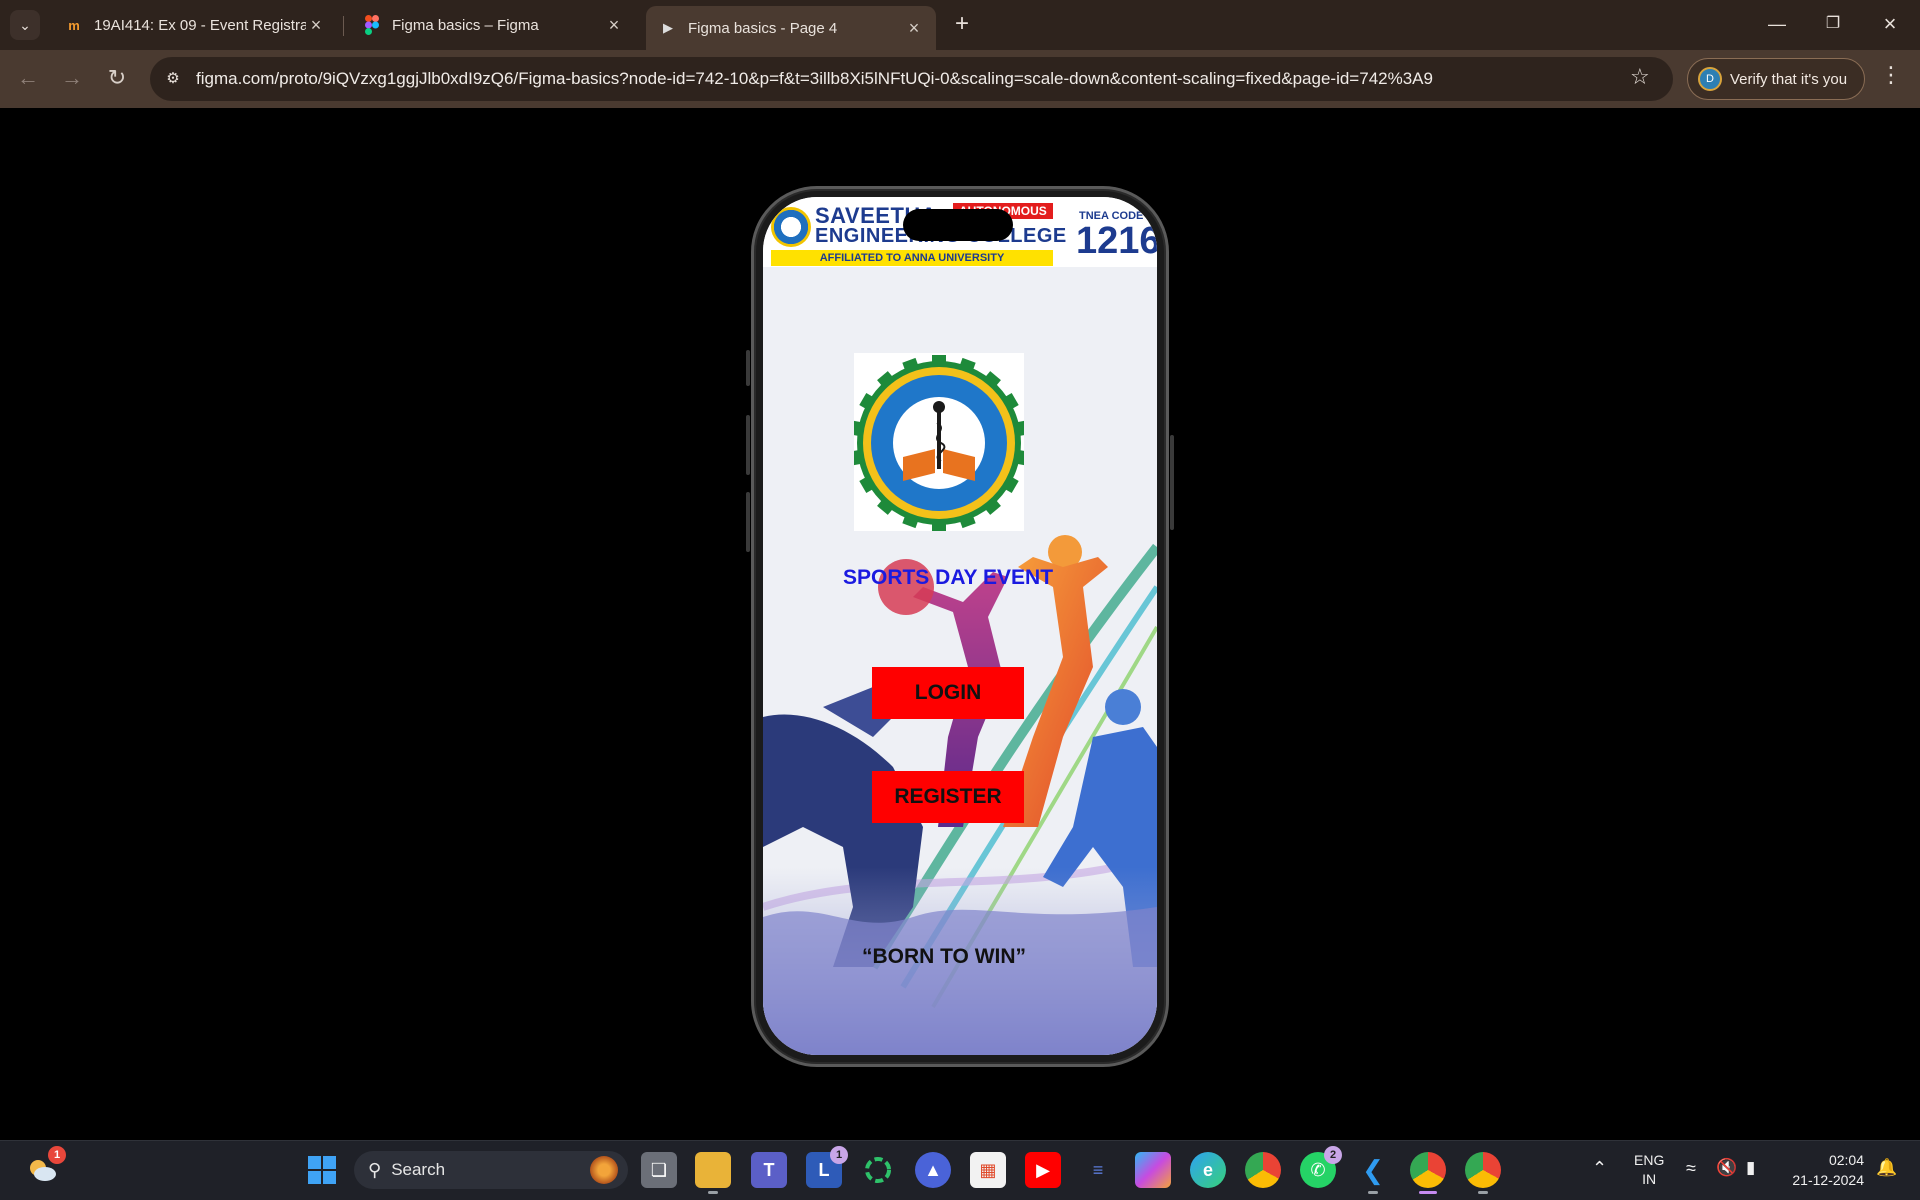  What do you see at coordinates (1428, 1173) in the screenshot?
I see `chrome-profile-icon` at bounding box center [1428, 1173].